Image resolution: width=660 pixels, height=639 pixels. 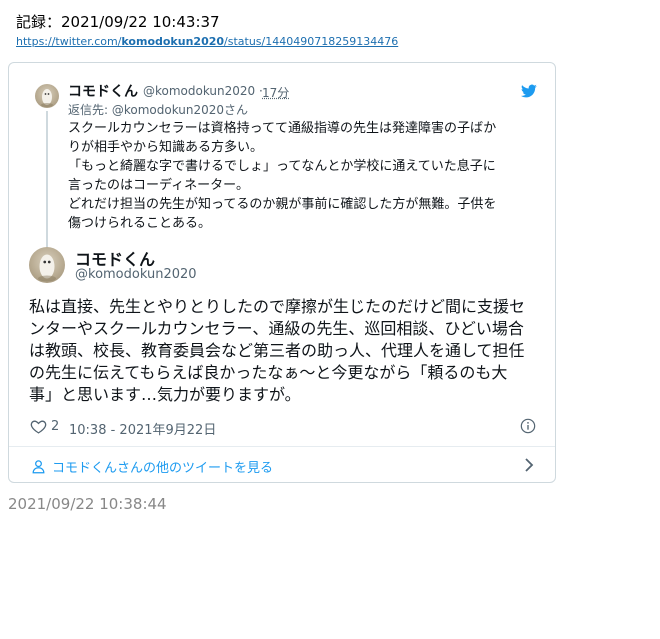 I want to click on heart-icon, so click(x=38, y=427).